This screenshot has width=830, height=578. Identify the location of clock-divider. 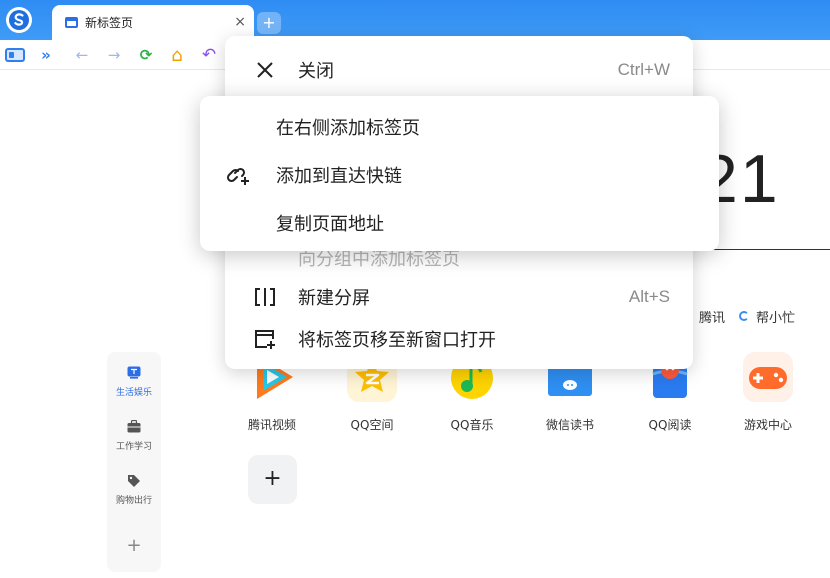
(765, 249).